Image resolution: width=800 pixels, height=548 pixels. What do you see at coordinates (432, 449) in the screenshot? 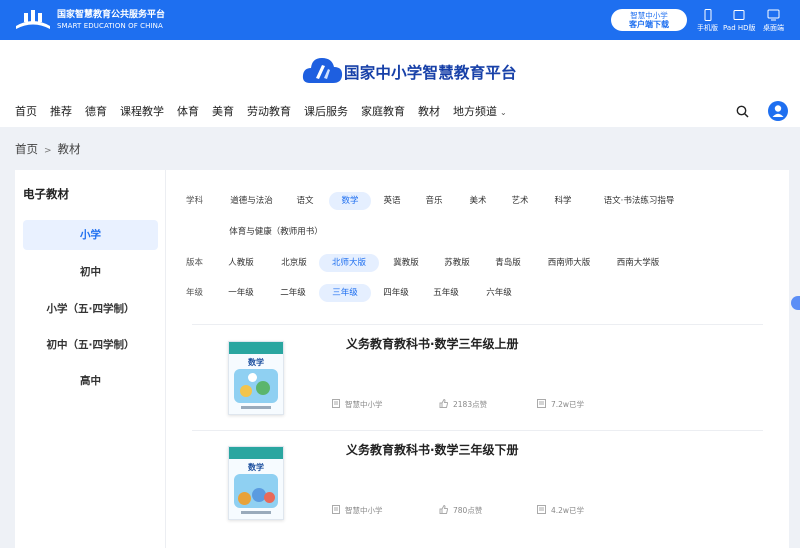
I see `book-title: 义务教育教科书·数学三年级下册` at bounding box center [432, 449].